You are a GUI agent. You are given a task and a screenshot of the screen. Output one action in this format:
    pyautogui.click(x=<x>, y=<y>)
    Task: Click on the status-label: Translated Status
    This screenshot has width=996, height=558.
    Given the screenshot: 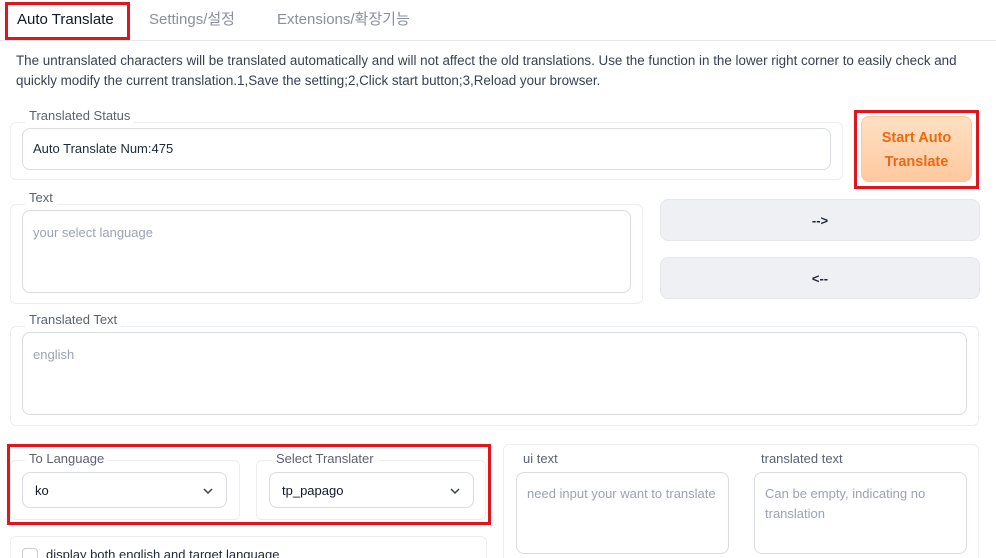 What is the action you would take?
    pyautogui.click(x=80, y=116)
    